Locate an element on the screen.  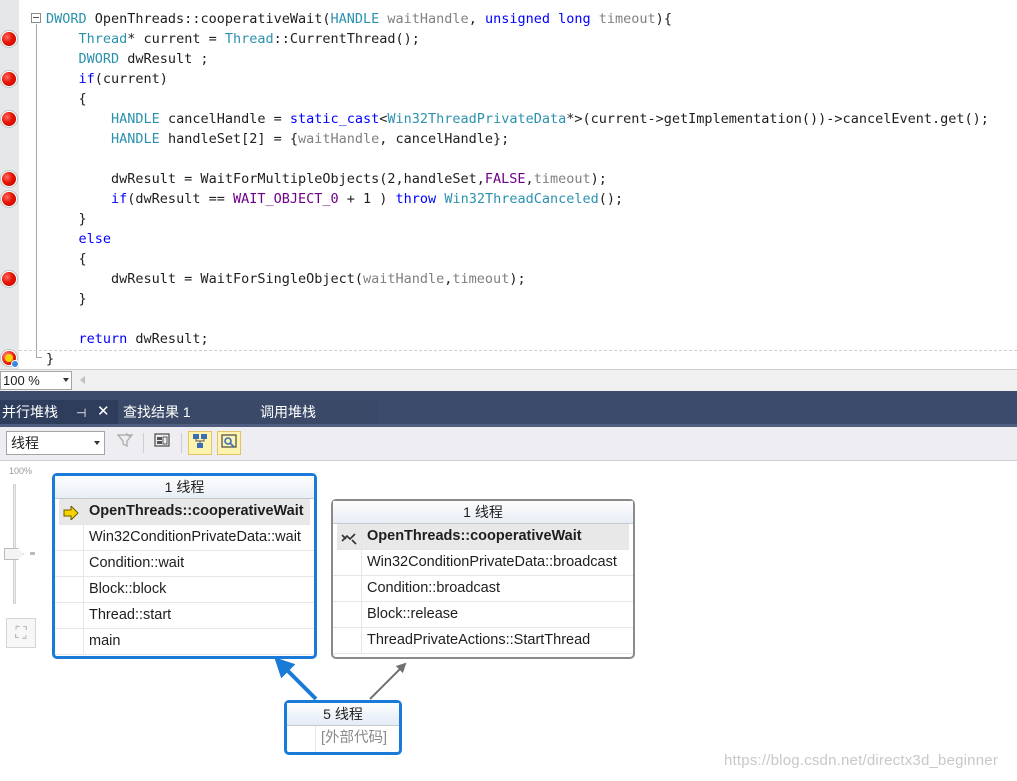
close-icon: ✕ is located at coordinates (103, 412).